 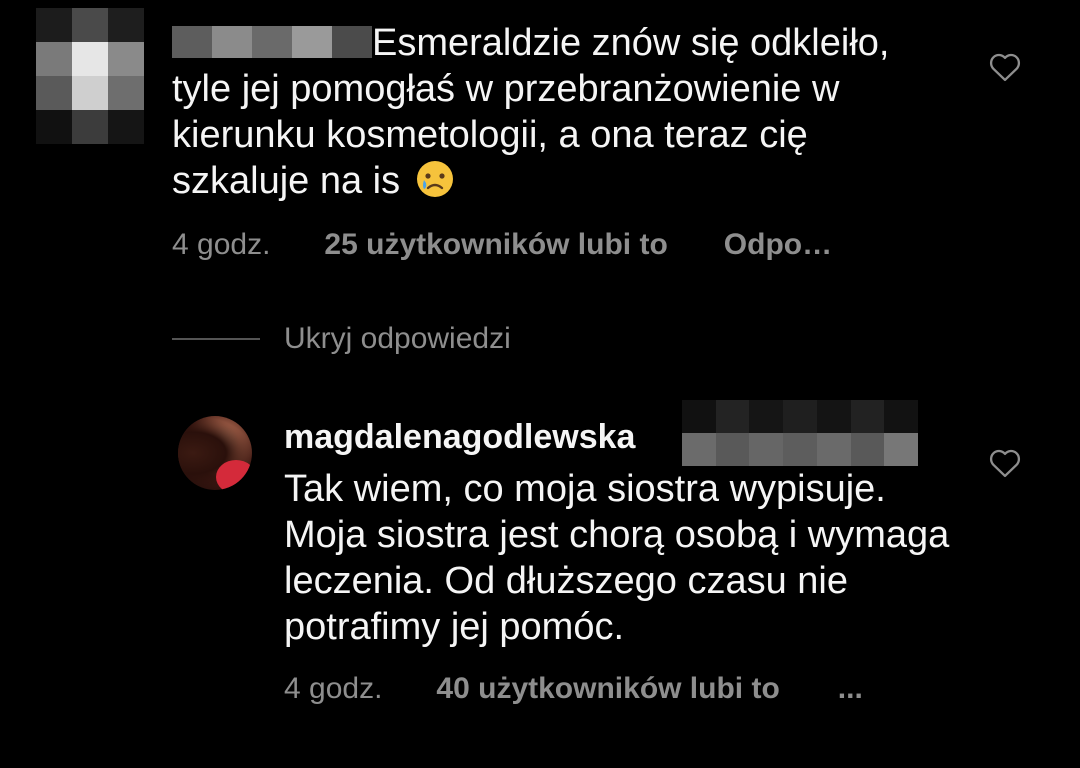 What do you see at coordinates (800, 433) in the screenshot?
I see `censored-mosaic` at bounding box center [800, 433].